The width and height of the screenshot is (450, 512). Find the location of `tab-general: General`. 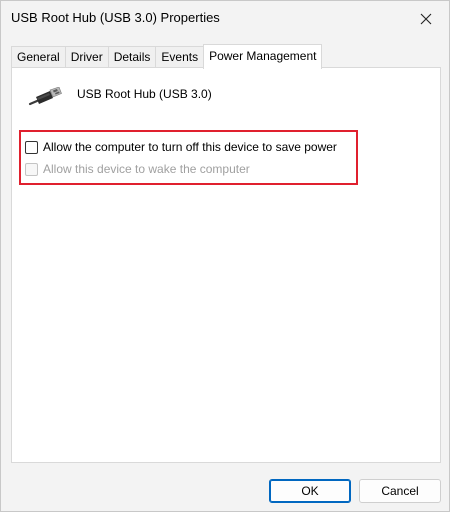

tab-general: General is located at coordinates (38, 57).